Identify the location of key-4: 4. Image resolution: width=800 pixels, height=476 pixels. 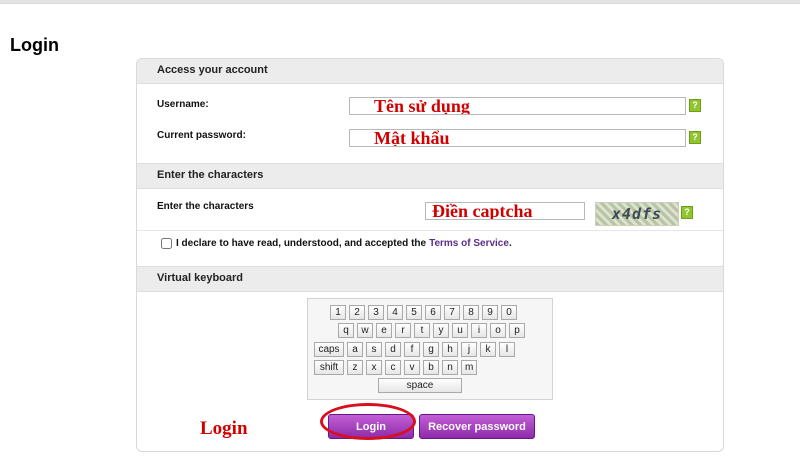
(395, 312).